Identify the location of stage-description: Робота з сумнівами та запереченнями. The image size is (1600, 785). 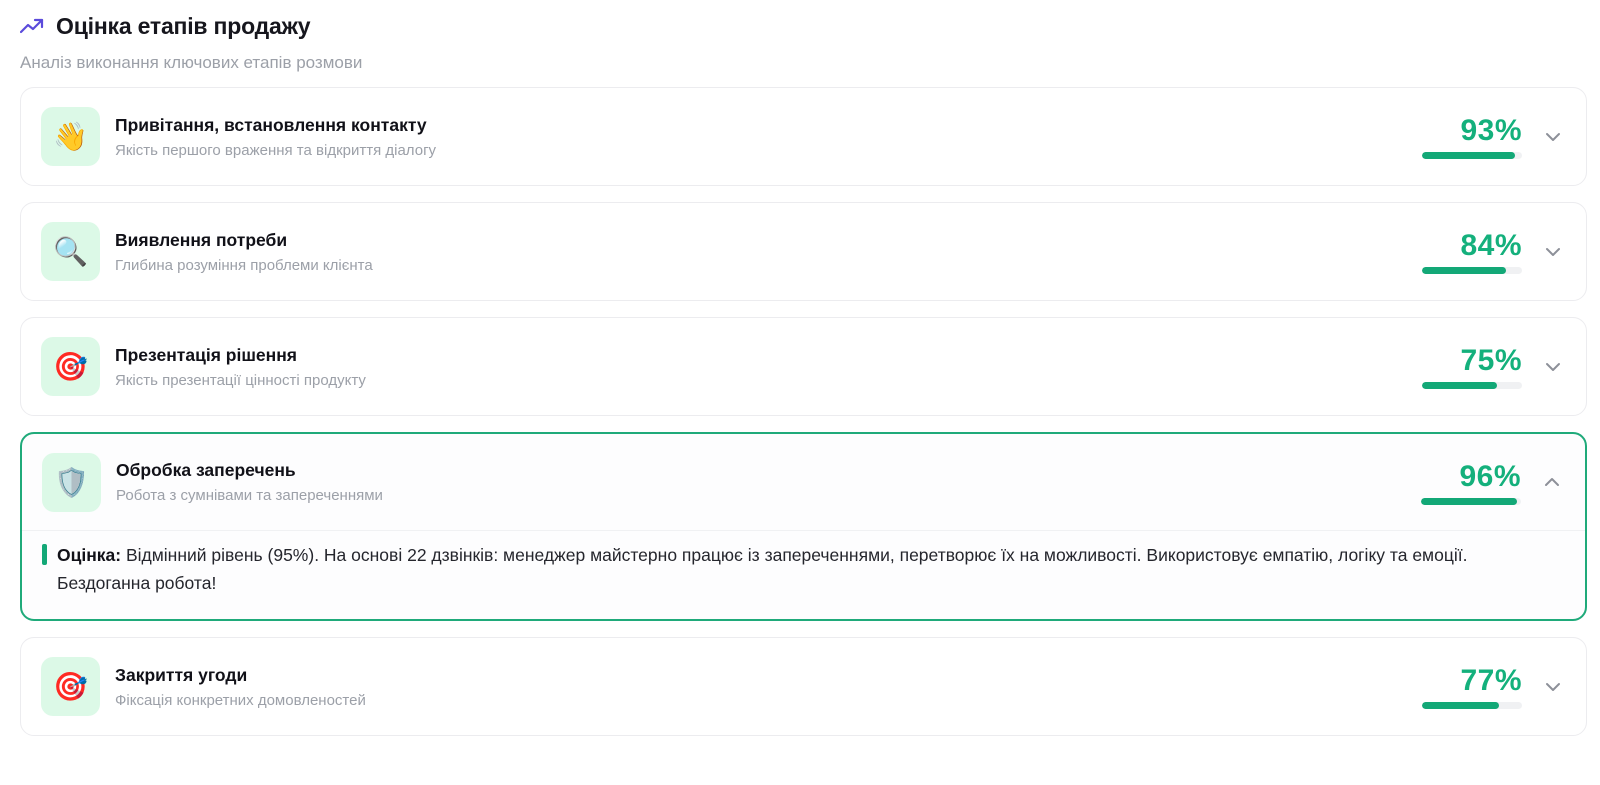
(249, 495).